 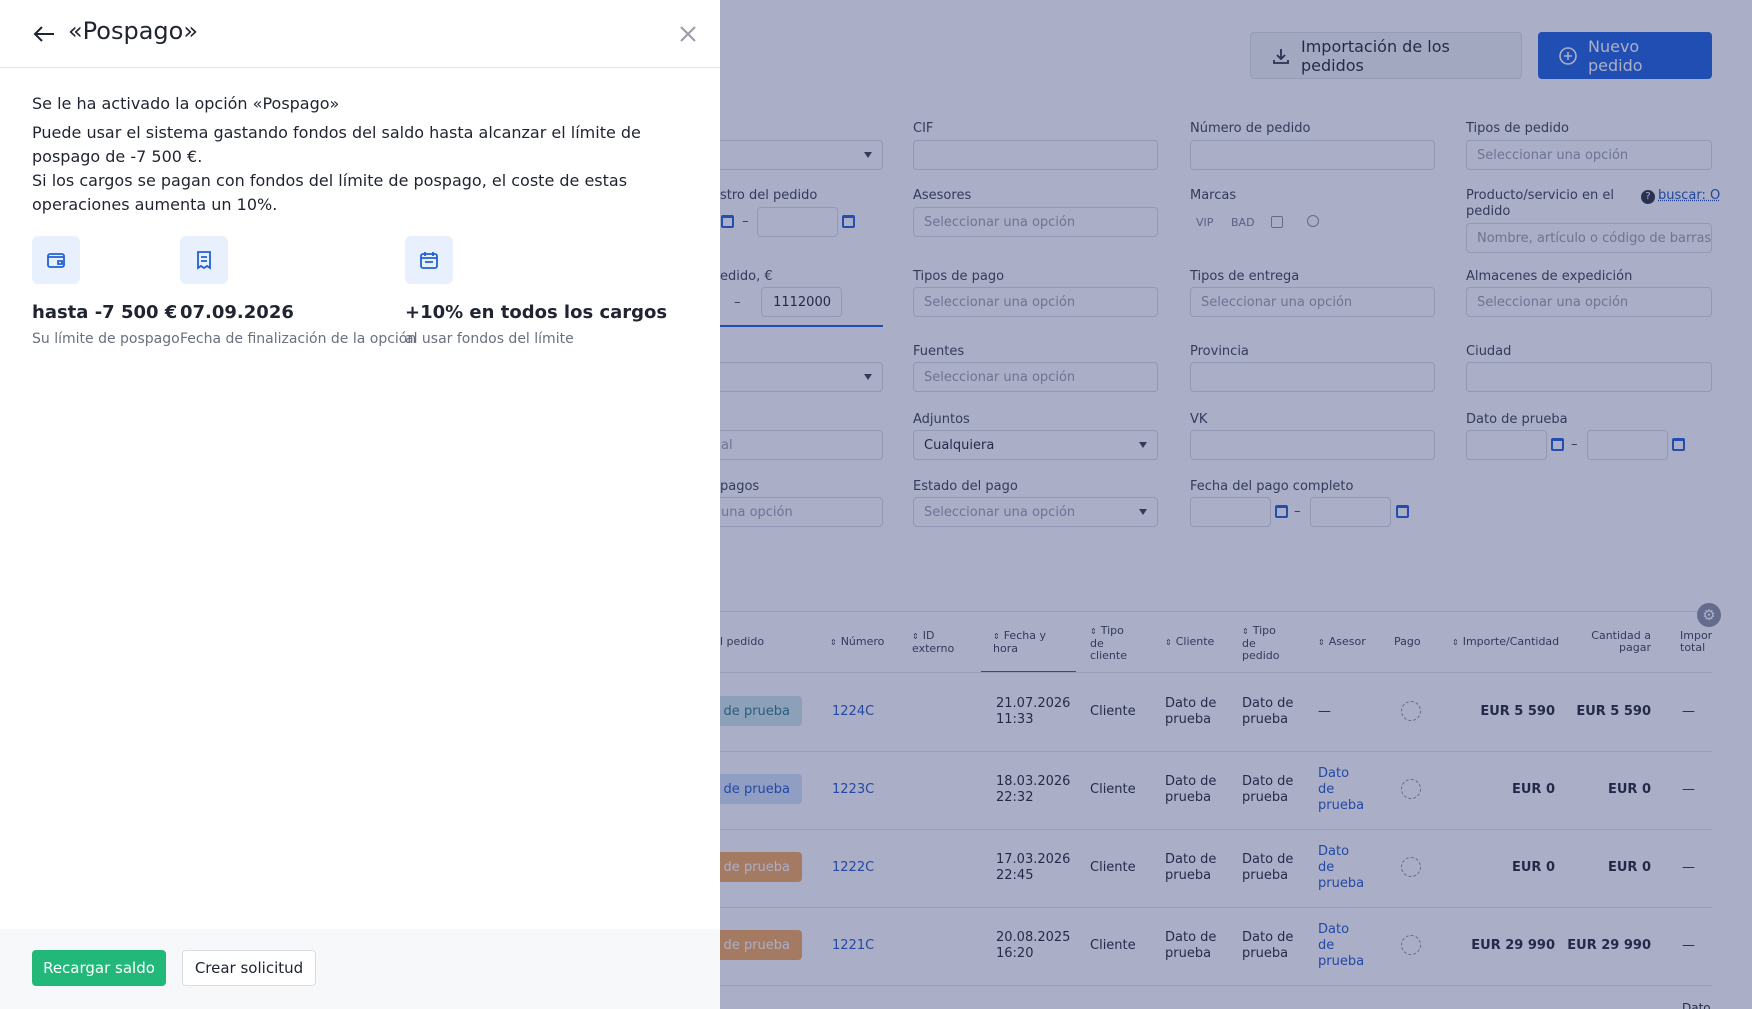 I want to click on order-number-input, so click(x=1312, y=155).